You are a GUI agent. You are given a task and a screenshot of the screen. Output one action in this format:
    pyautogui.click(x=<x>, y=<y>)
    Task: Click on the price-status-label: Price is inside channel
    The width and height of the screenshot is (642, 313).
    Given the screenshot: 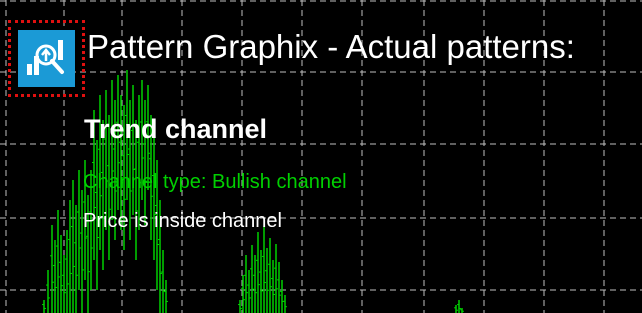 What is the action you would take?
    pyautogui.click(x=182, y=221)
    